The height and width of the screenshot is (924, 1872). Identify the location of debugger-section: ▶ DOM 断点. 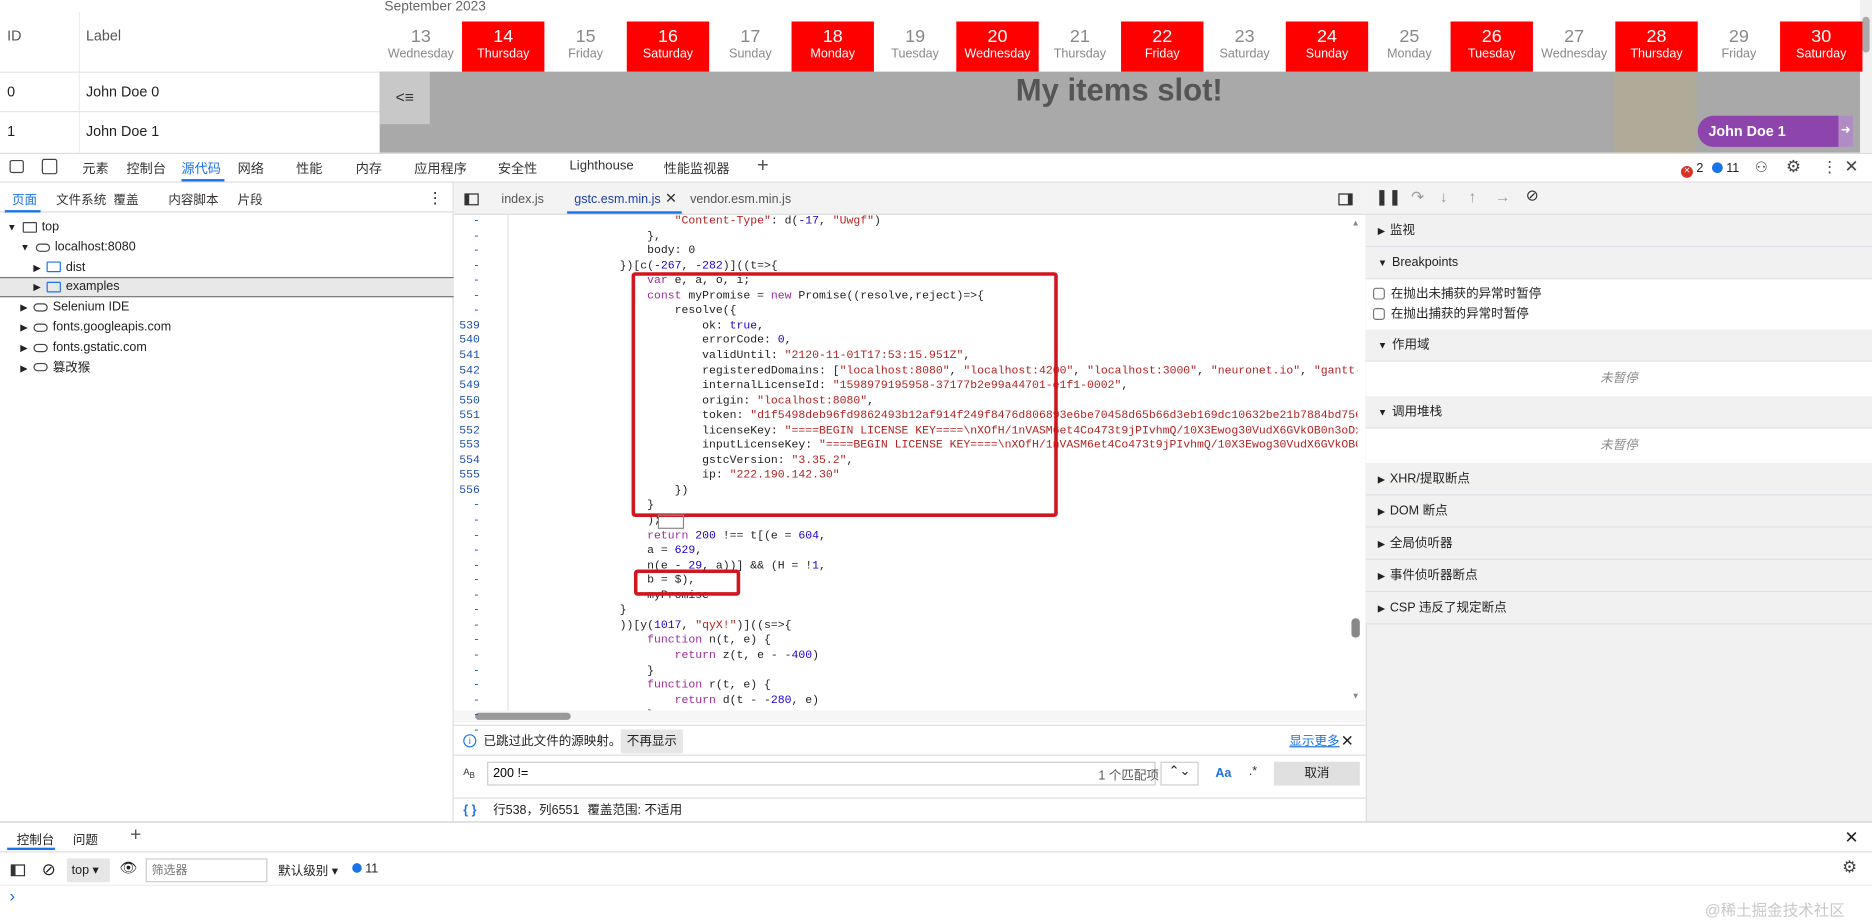
(1618, 511).